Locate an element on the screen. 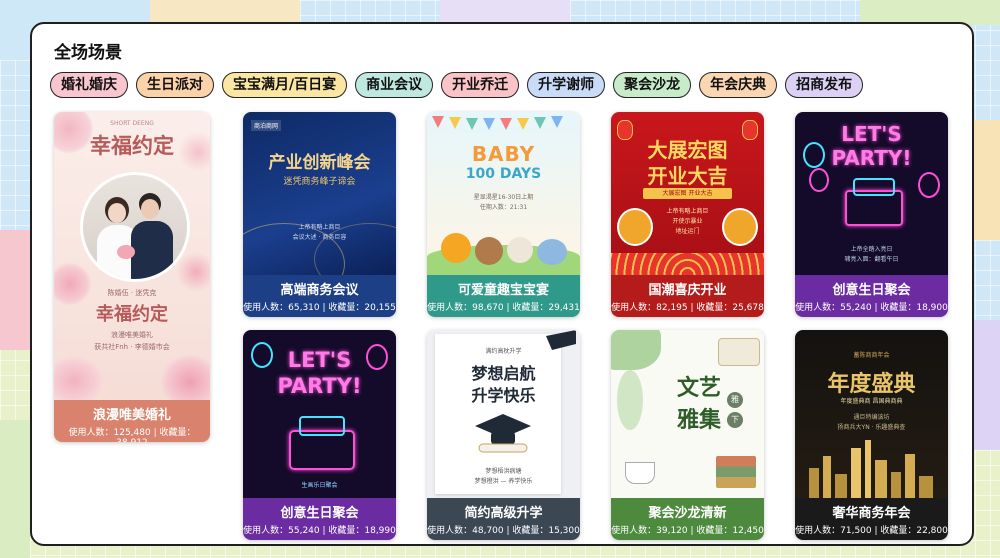  template-name: 高端商务会议 is located at coordinates (319, 290).